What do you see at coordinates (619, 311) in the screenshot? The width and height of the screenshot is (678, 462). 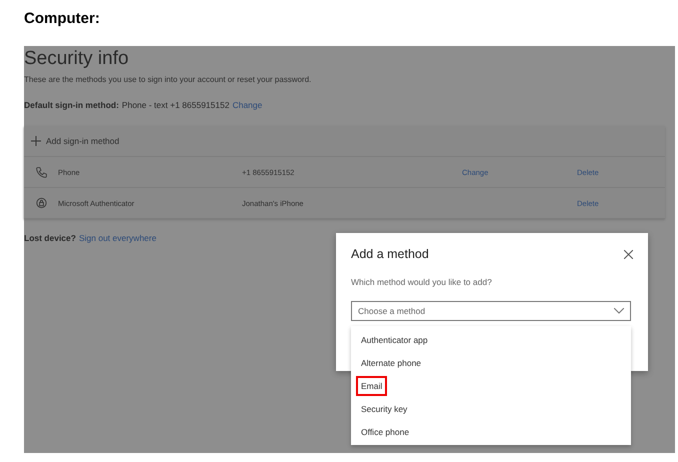 I see `chevron-down-icon` at bounding box center [619, 311].